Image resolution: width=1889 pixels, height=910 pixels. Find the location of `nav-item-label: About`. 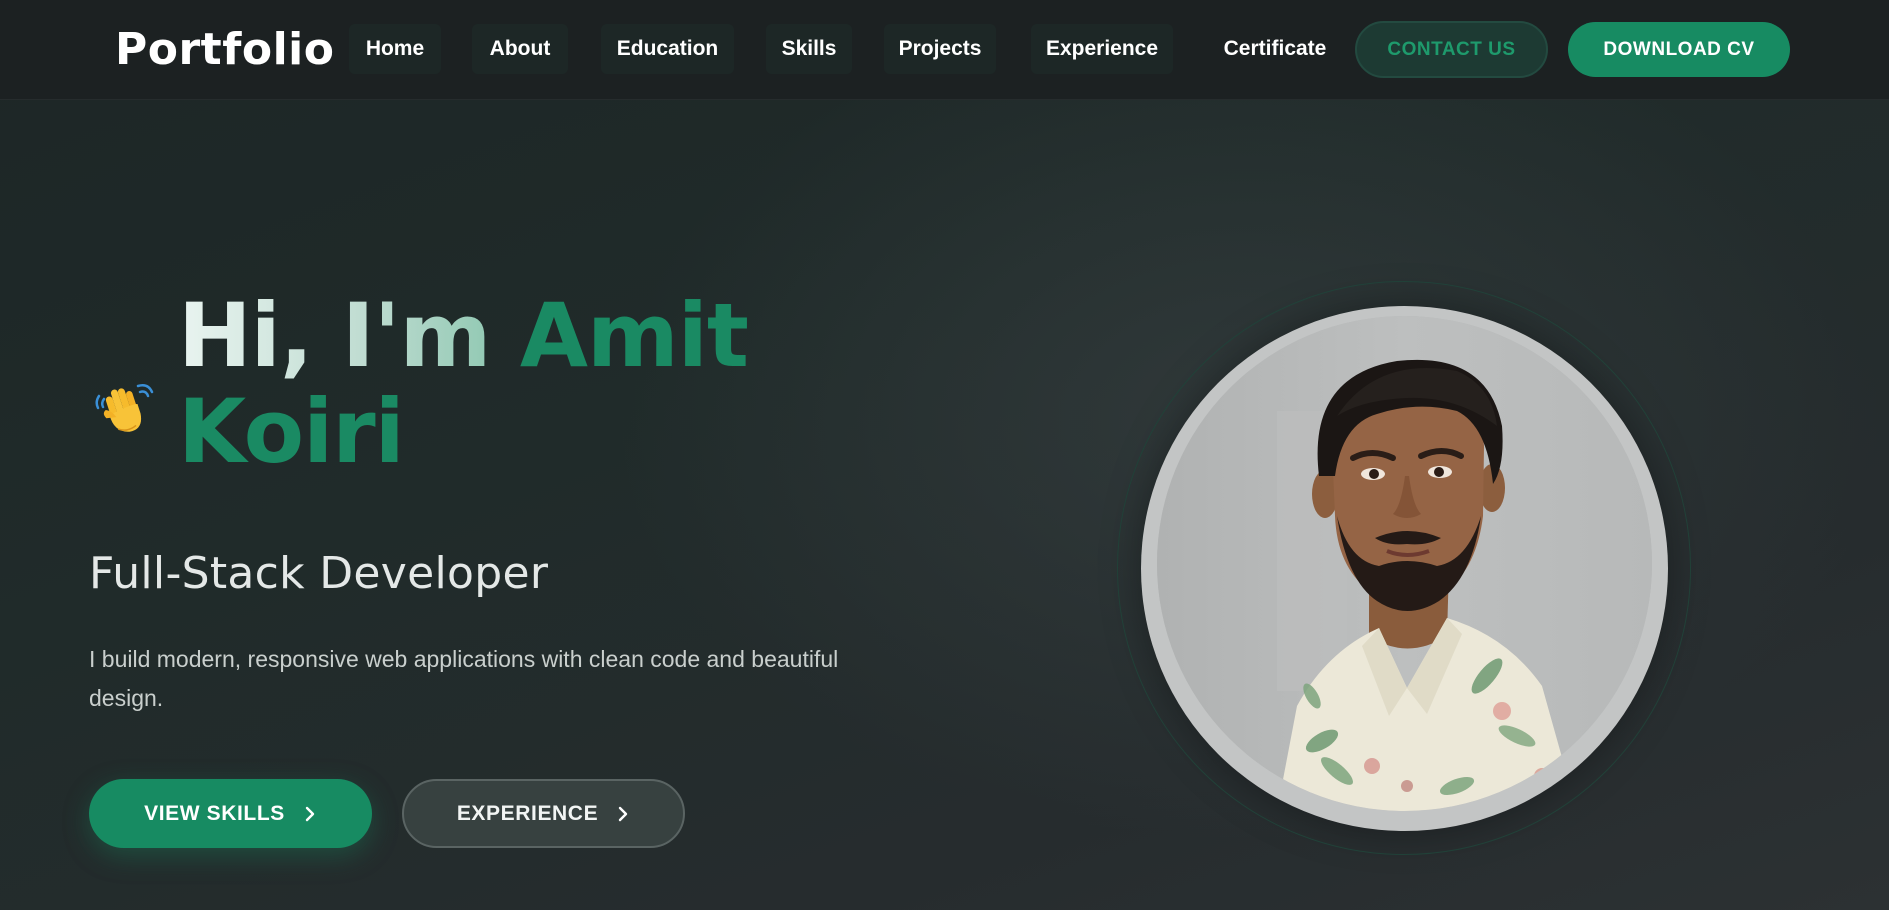

nav-item-label: About is located at coordinates (520, 48).